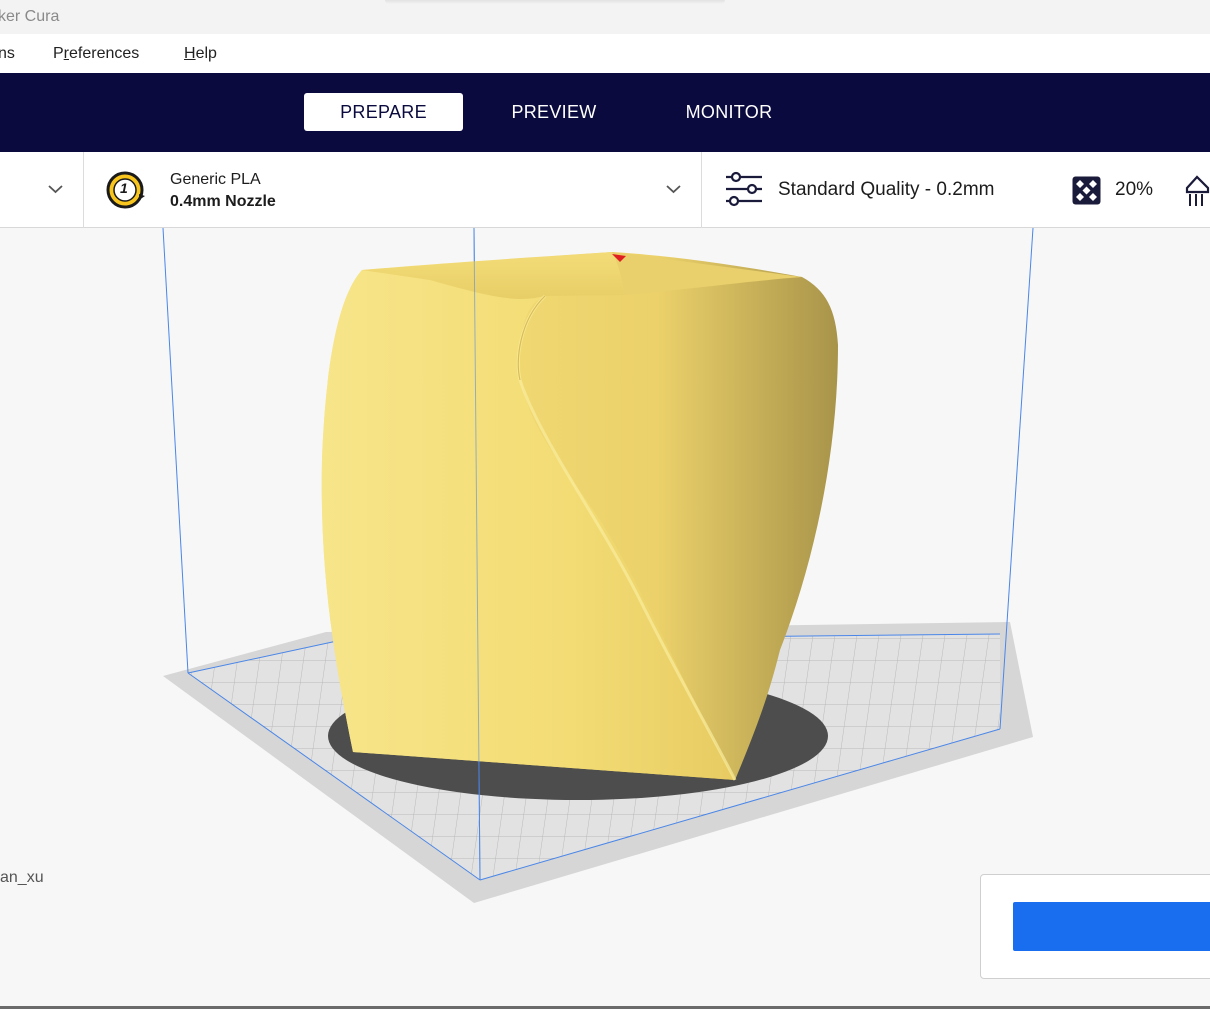 This screenshot has width=1210, height=1009. I want to click on title-bar: ker Cura, so click(605, 17).